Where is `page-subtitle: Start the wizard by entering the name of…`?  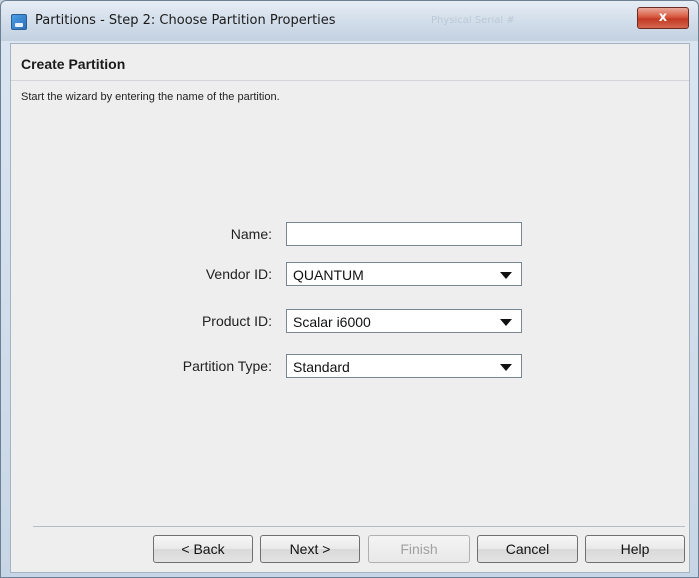 page-subtitle: Start the wizard by entering the name of… is located at coordinates (150, 97).